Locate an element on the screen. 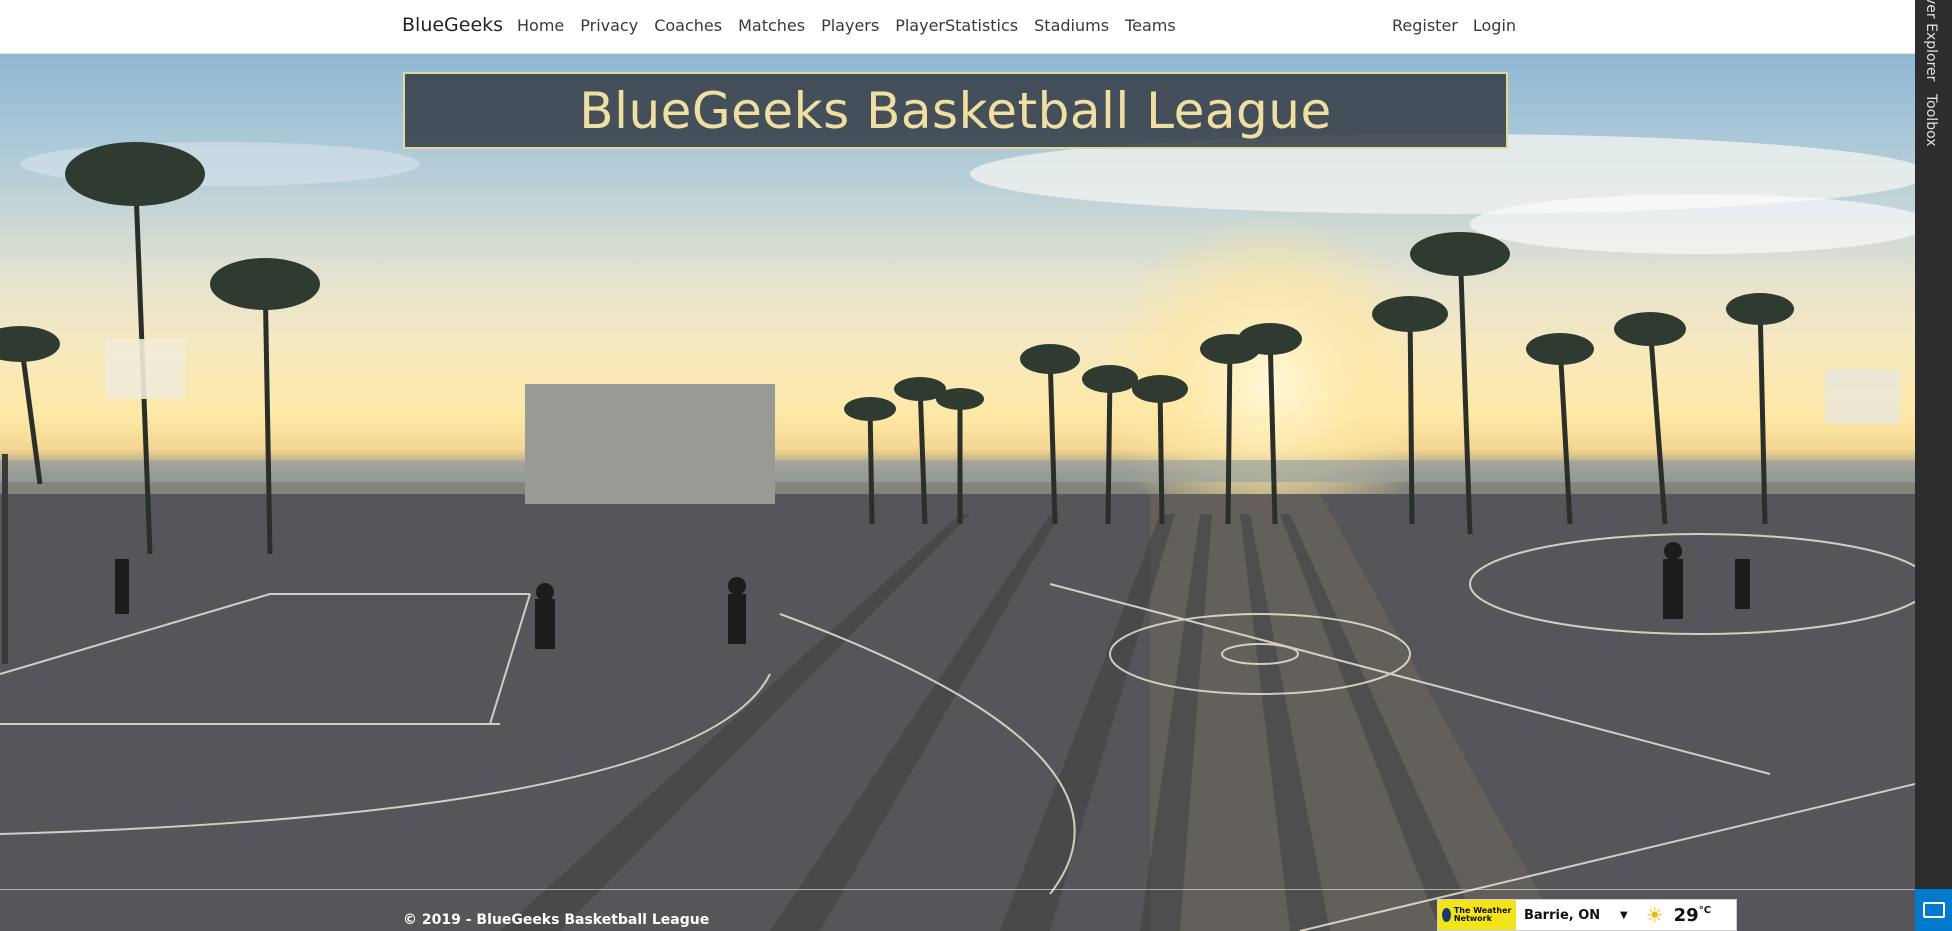  nav-home: Home is located at coordinates (540, 25).